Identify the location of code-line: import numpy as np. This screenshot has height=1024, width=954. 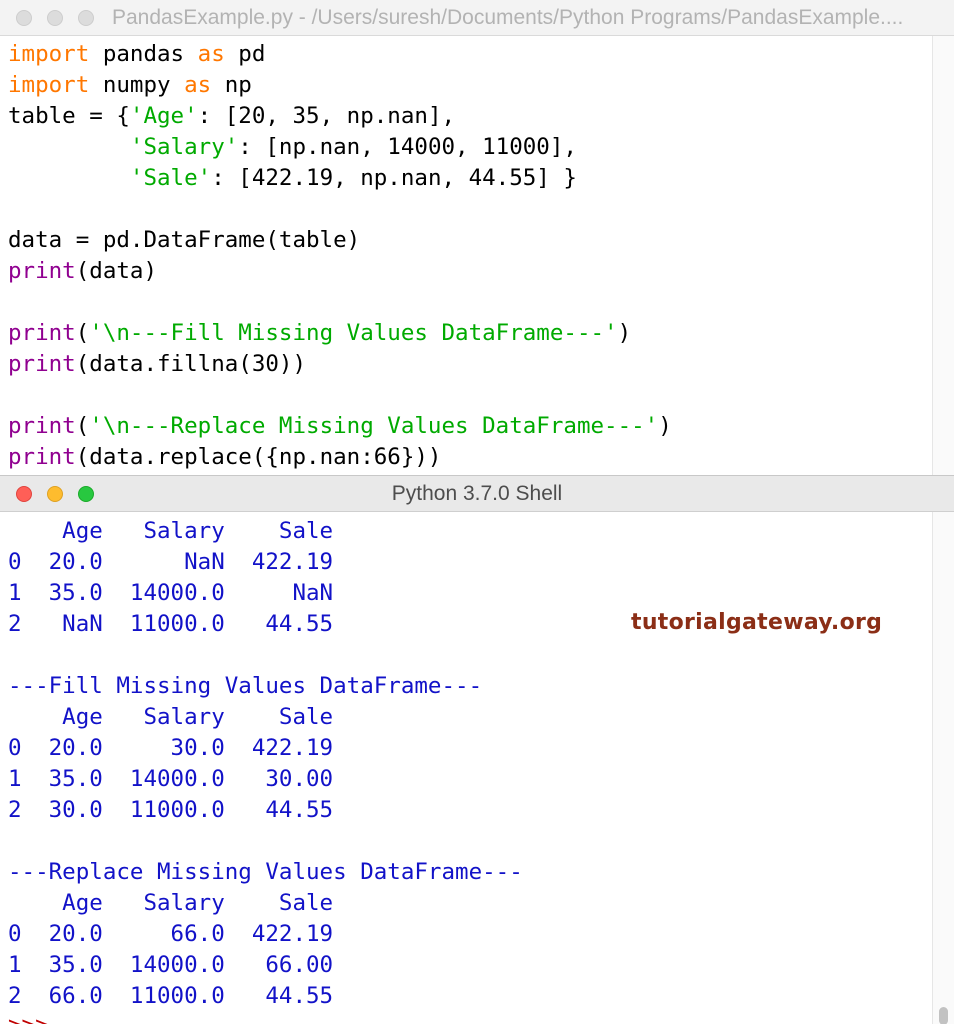
(130, 85).